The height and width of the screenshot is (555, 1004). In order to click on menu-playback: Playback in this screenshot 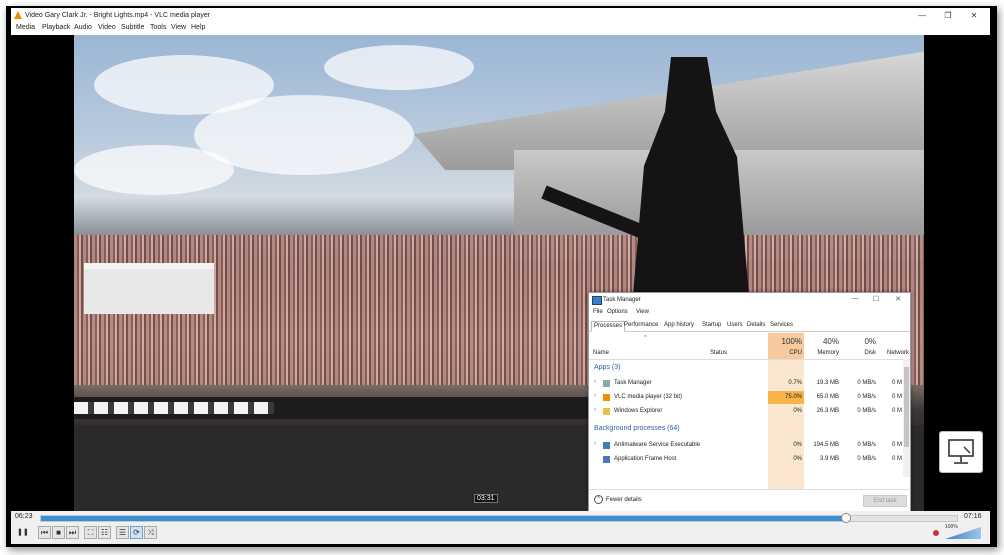, I will do `click(56, 27)`.